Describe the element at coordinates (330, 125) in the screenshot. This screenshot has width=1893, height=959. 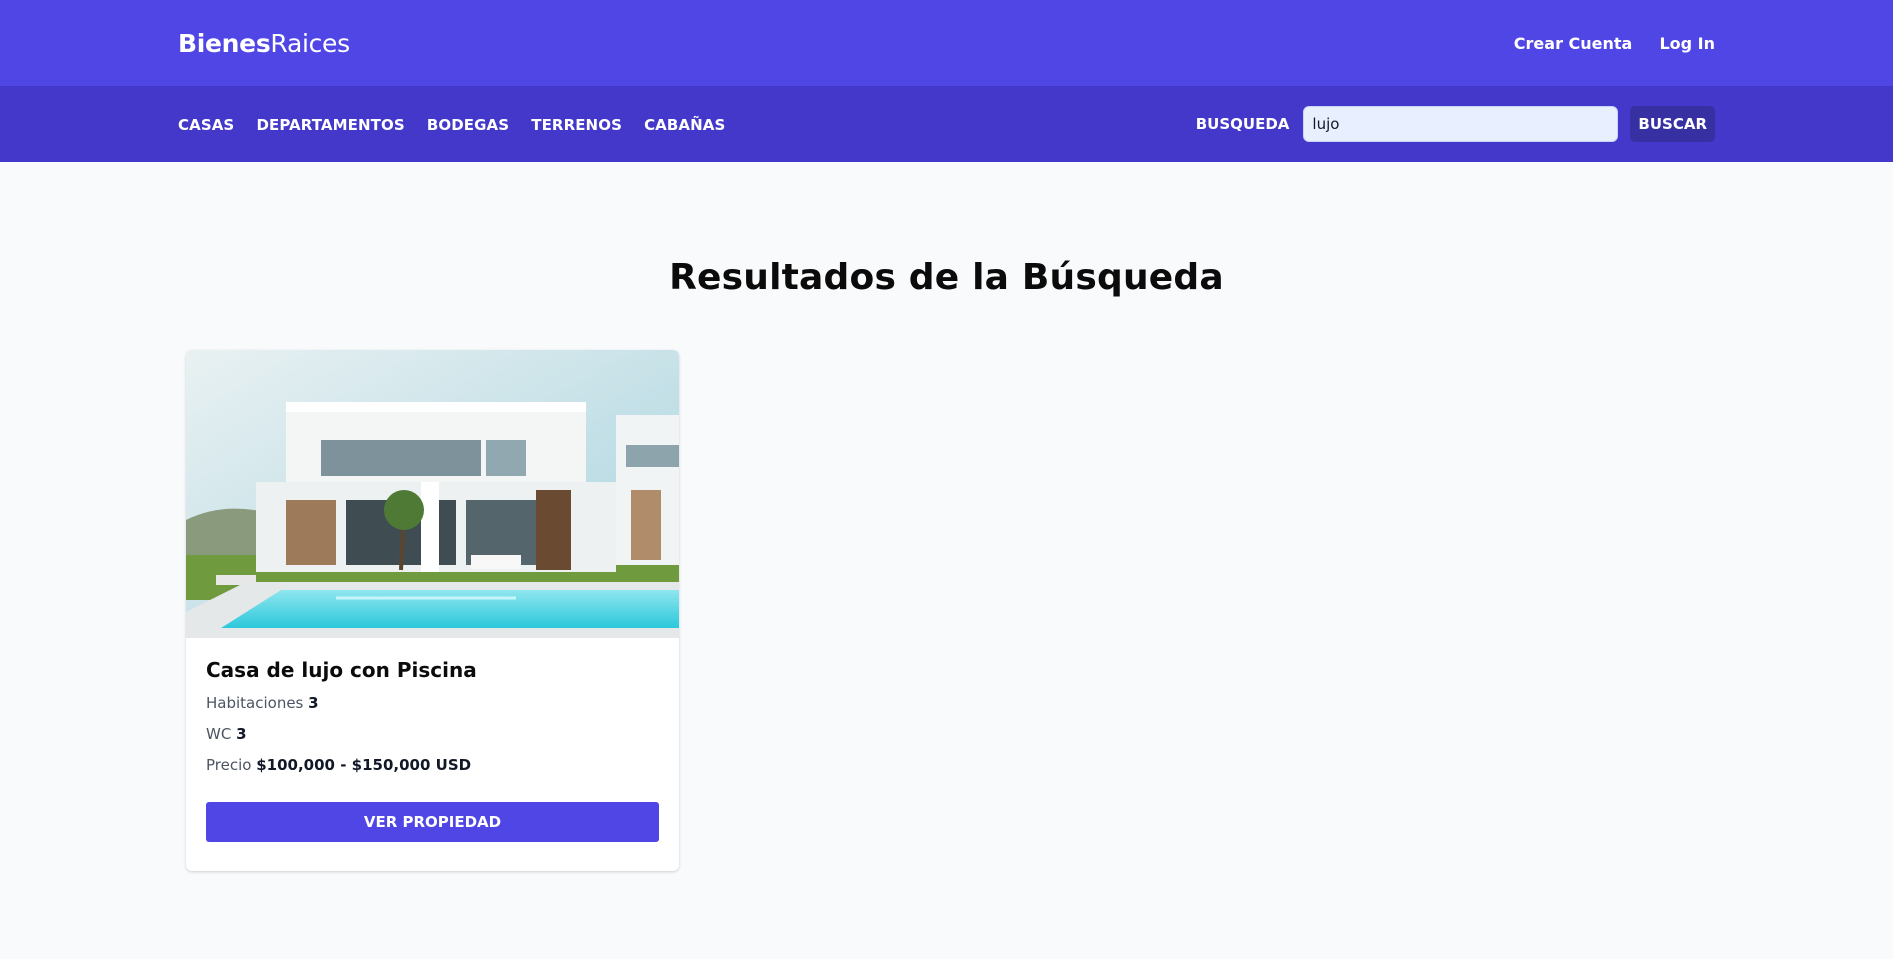
I see `nav-item-departamentos: DEPARTAMENTOS` at that location.